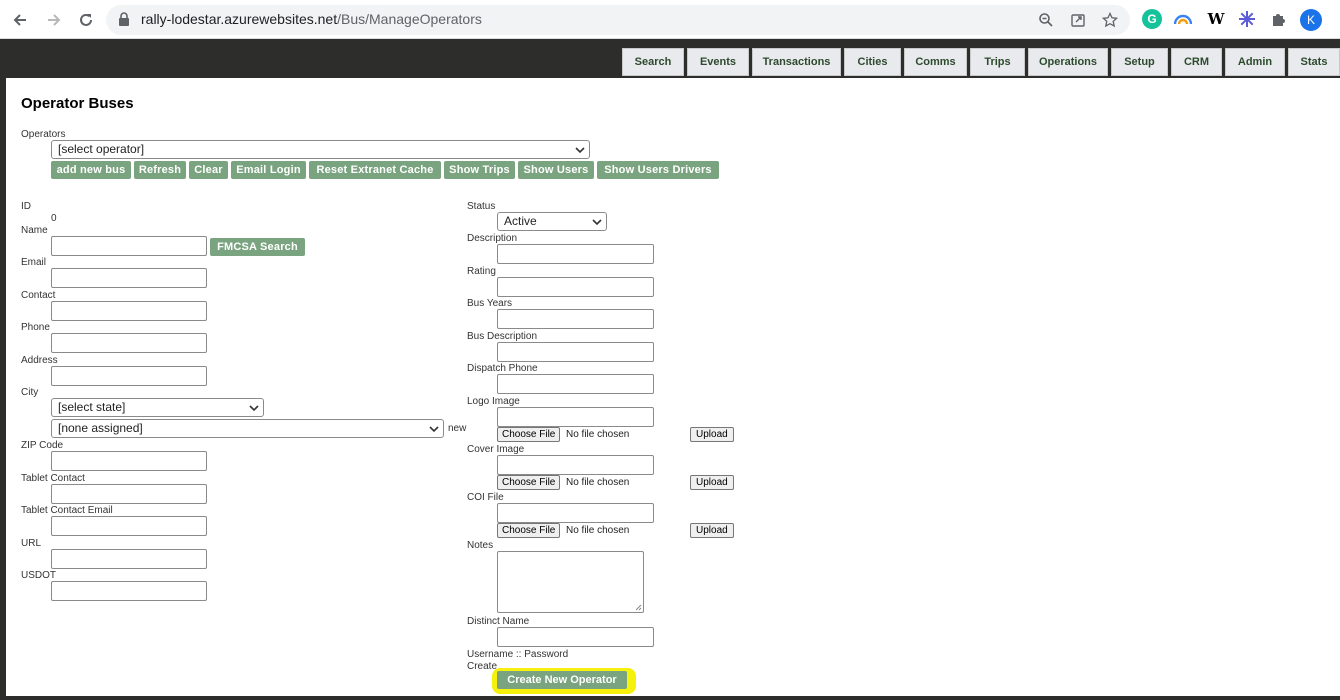 Image resolution: width=1340 pixels, height=700 pixels. Describe the element at coordinates (575, 384) in the screenshot. I see `dispatch-phone-field` at that location.